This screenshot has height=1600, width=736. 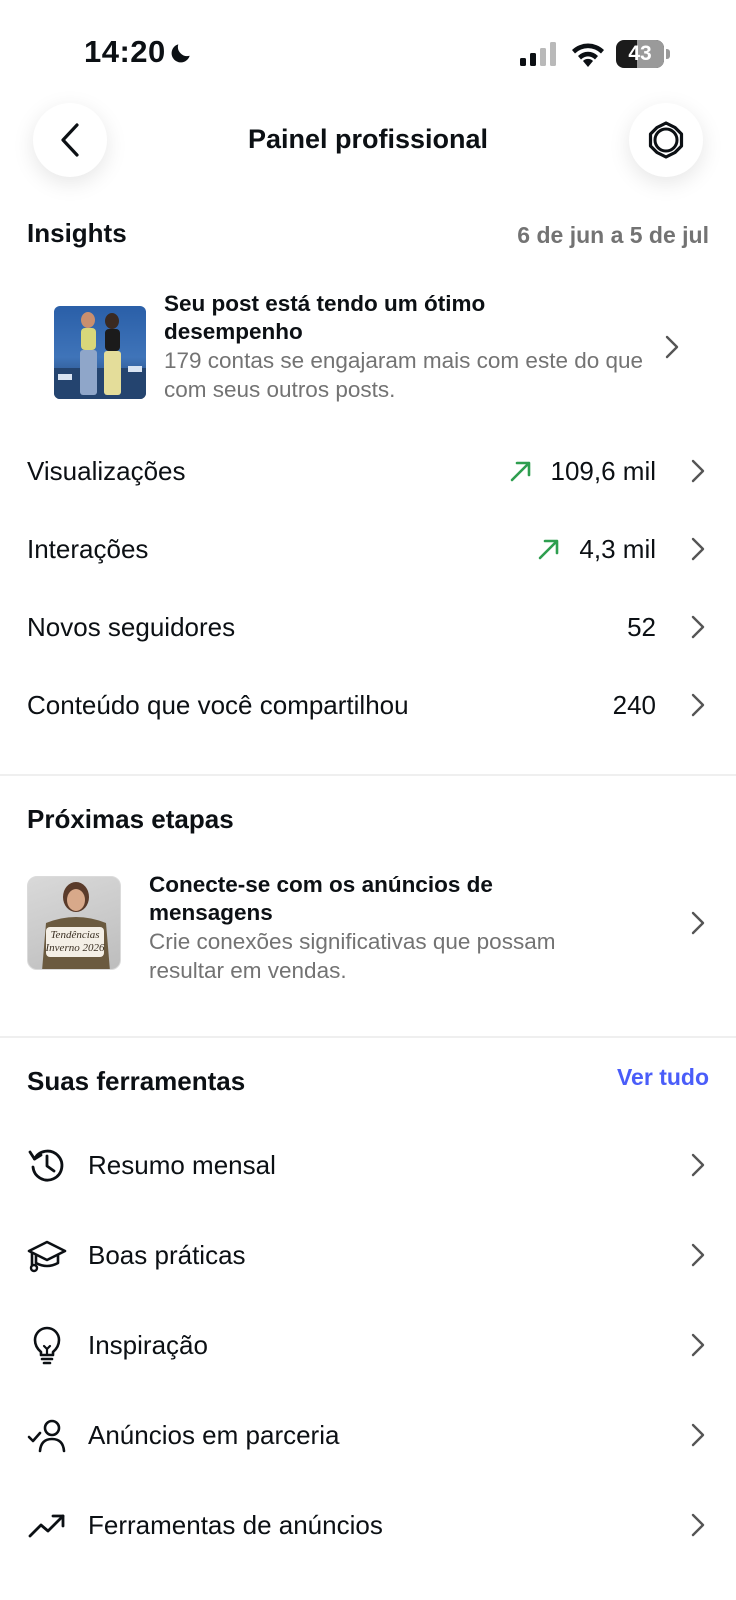 What do you see at coordinates (182, 1165) in the screenshot?
I see `tool-label: Resumo mensal` at bounding box center [182, 1165].